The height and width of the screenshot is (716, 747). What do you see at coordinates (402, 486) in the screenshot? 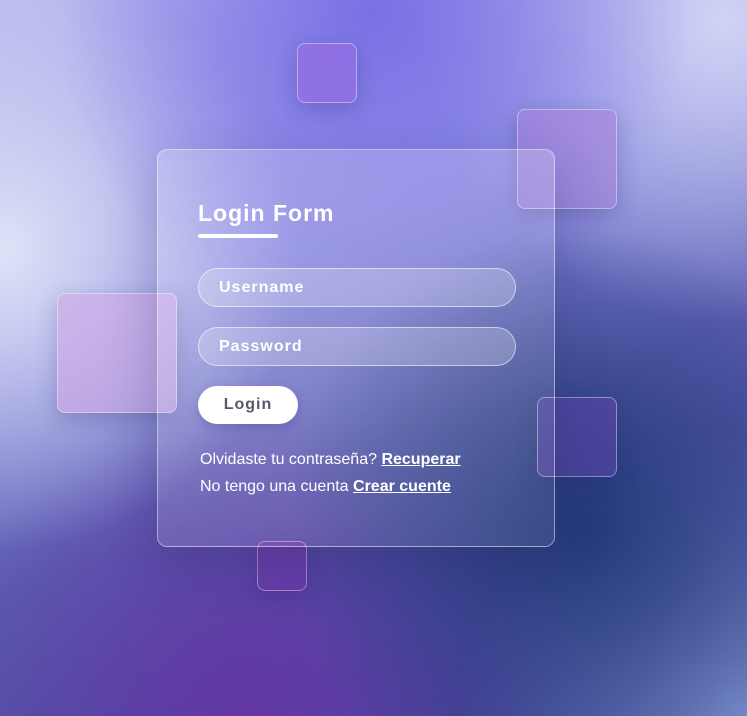
I see `create-account-link: Crear cuente` at bounding box center [402, 486].